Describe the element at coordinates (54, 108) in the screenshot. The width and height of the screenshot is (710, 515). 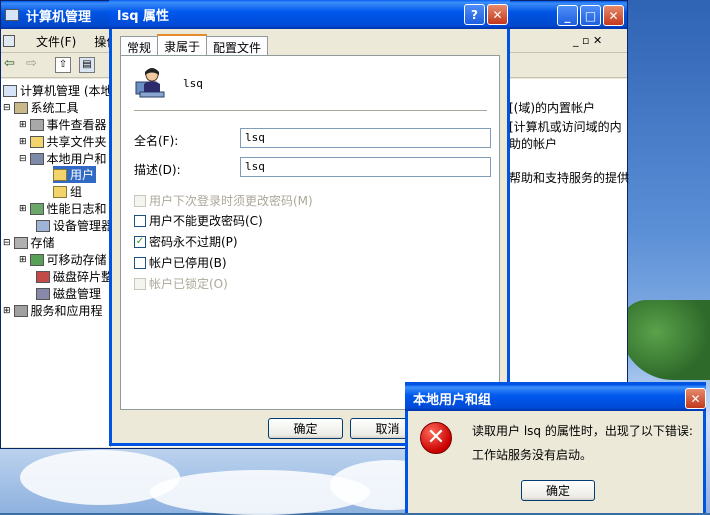
I see `tree-label: 系统工具` at that location.